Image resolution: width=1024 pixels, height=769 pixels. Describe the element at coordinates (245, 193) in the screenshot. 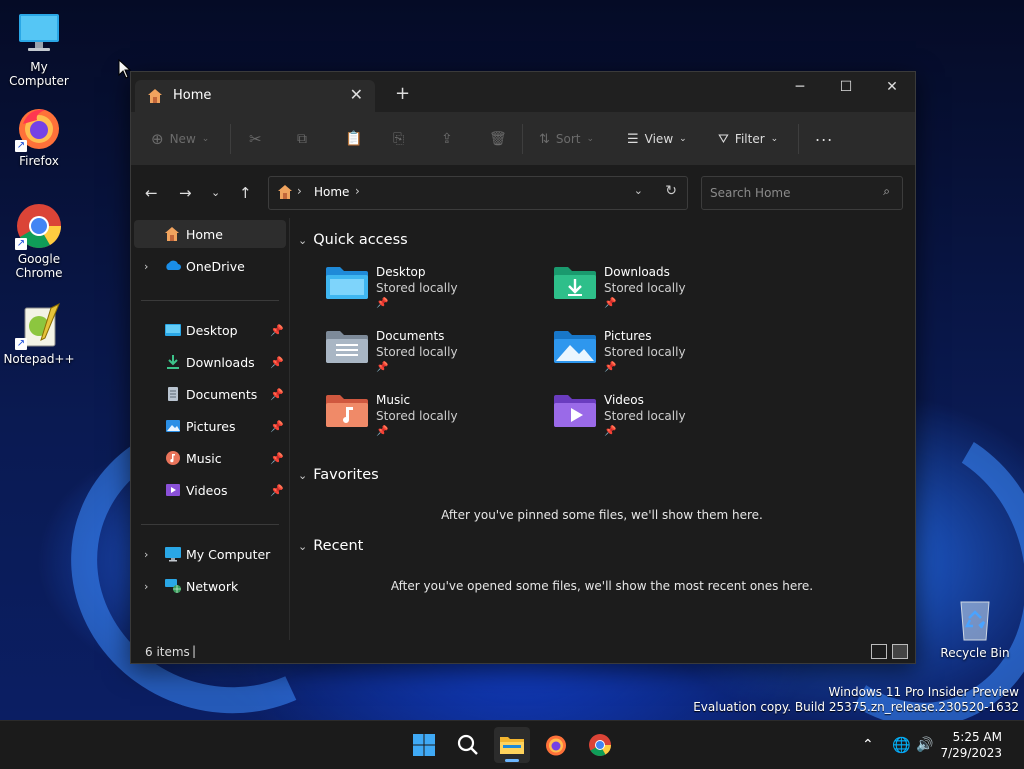

I see `up-arrow-icon: ↑` at that location.